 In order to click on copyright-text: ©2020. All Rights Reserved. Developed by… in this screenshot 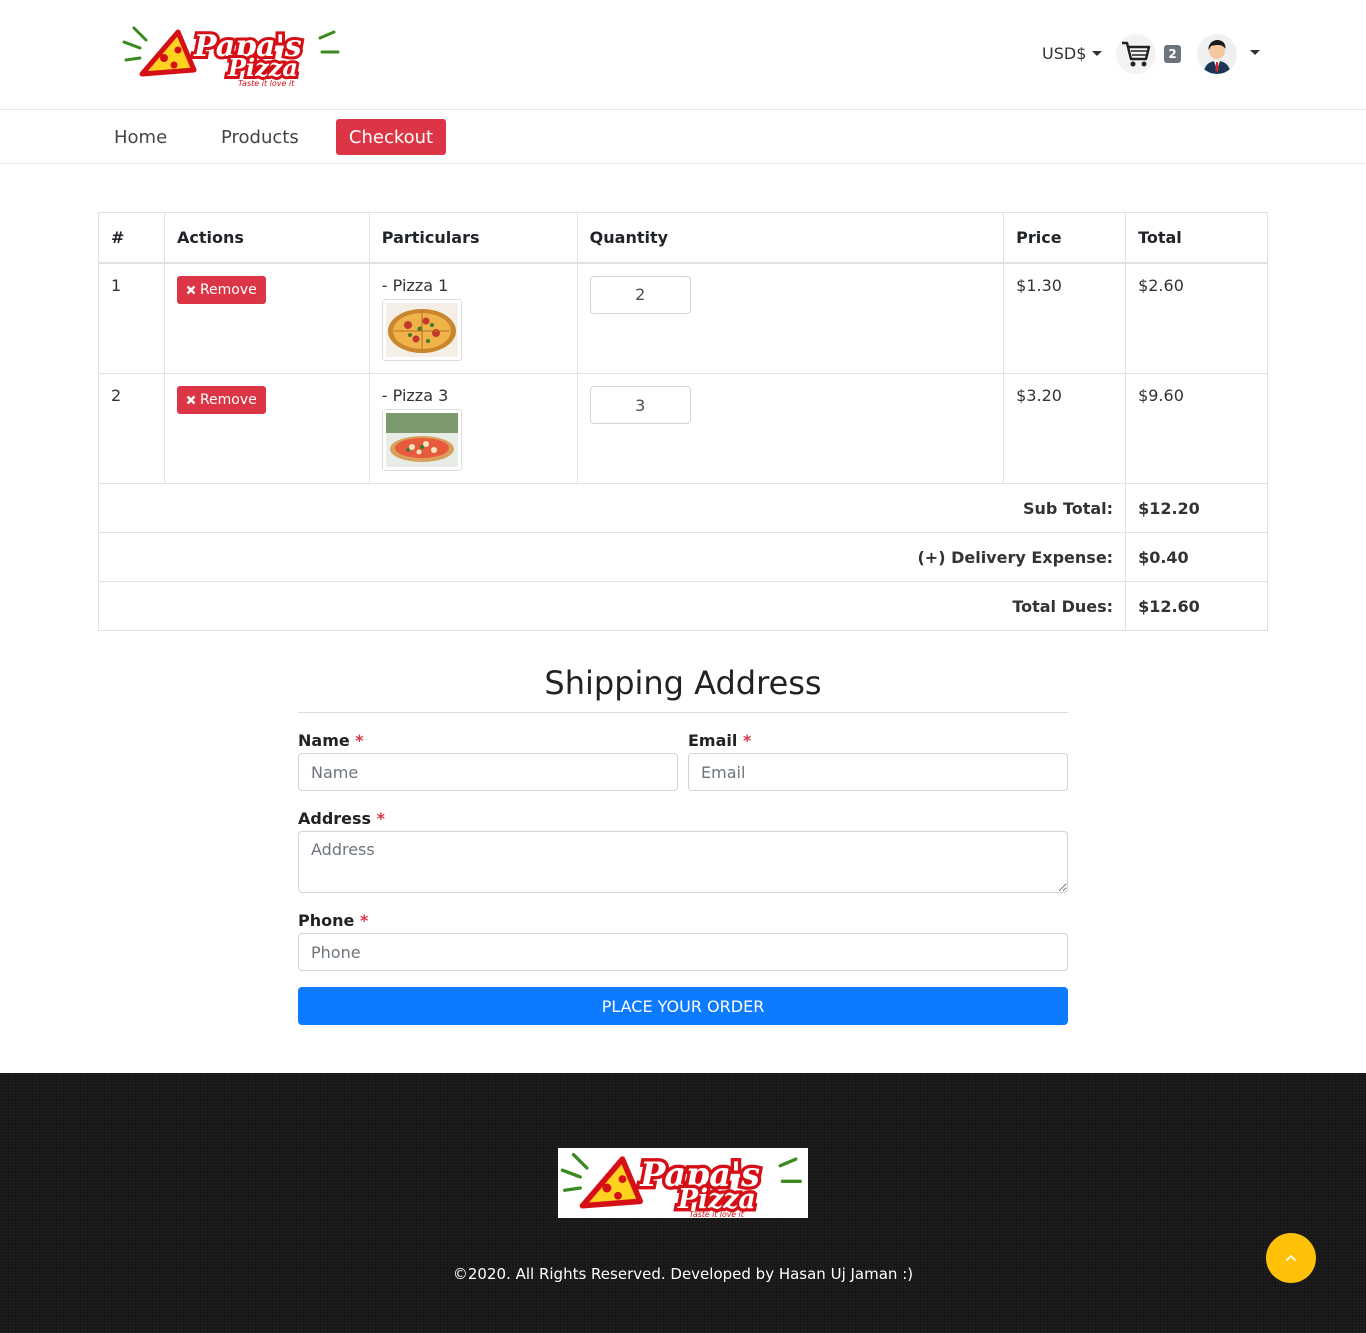, I will do `click(683, 1274)`.